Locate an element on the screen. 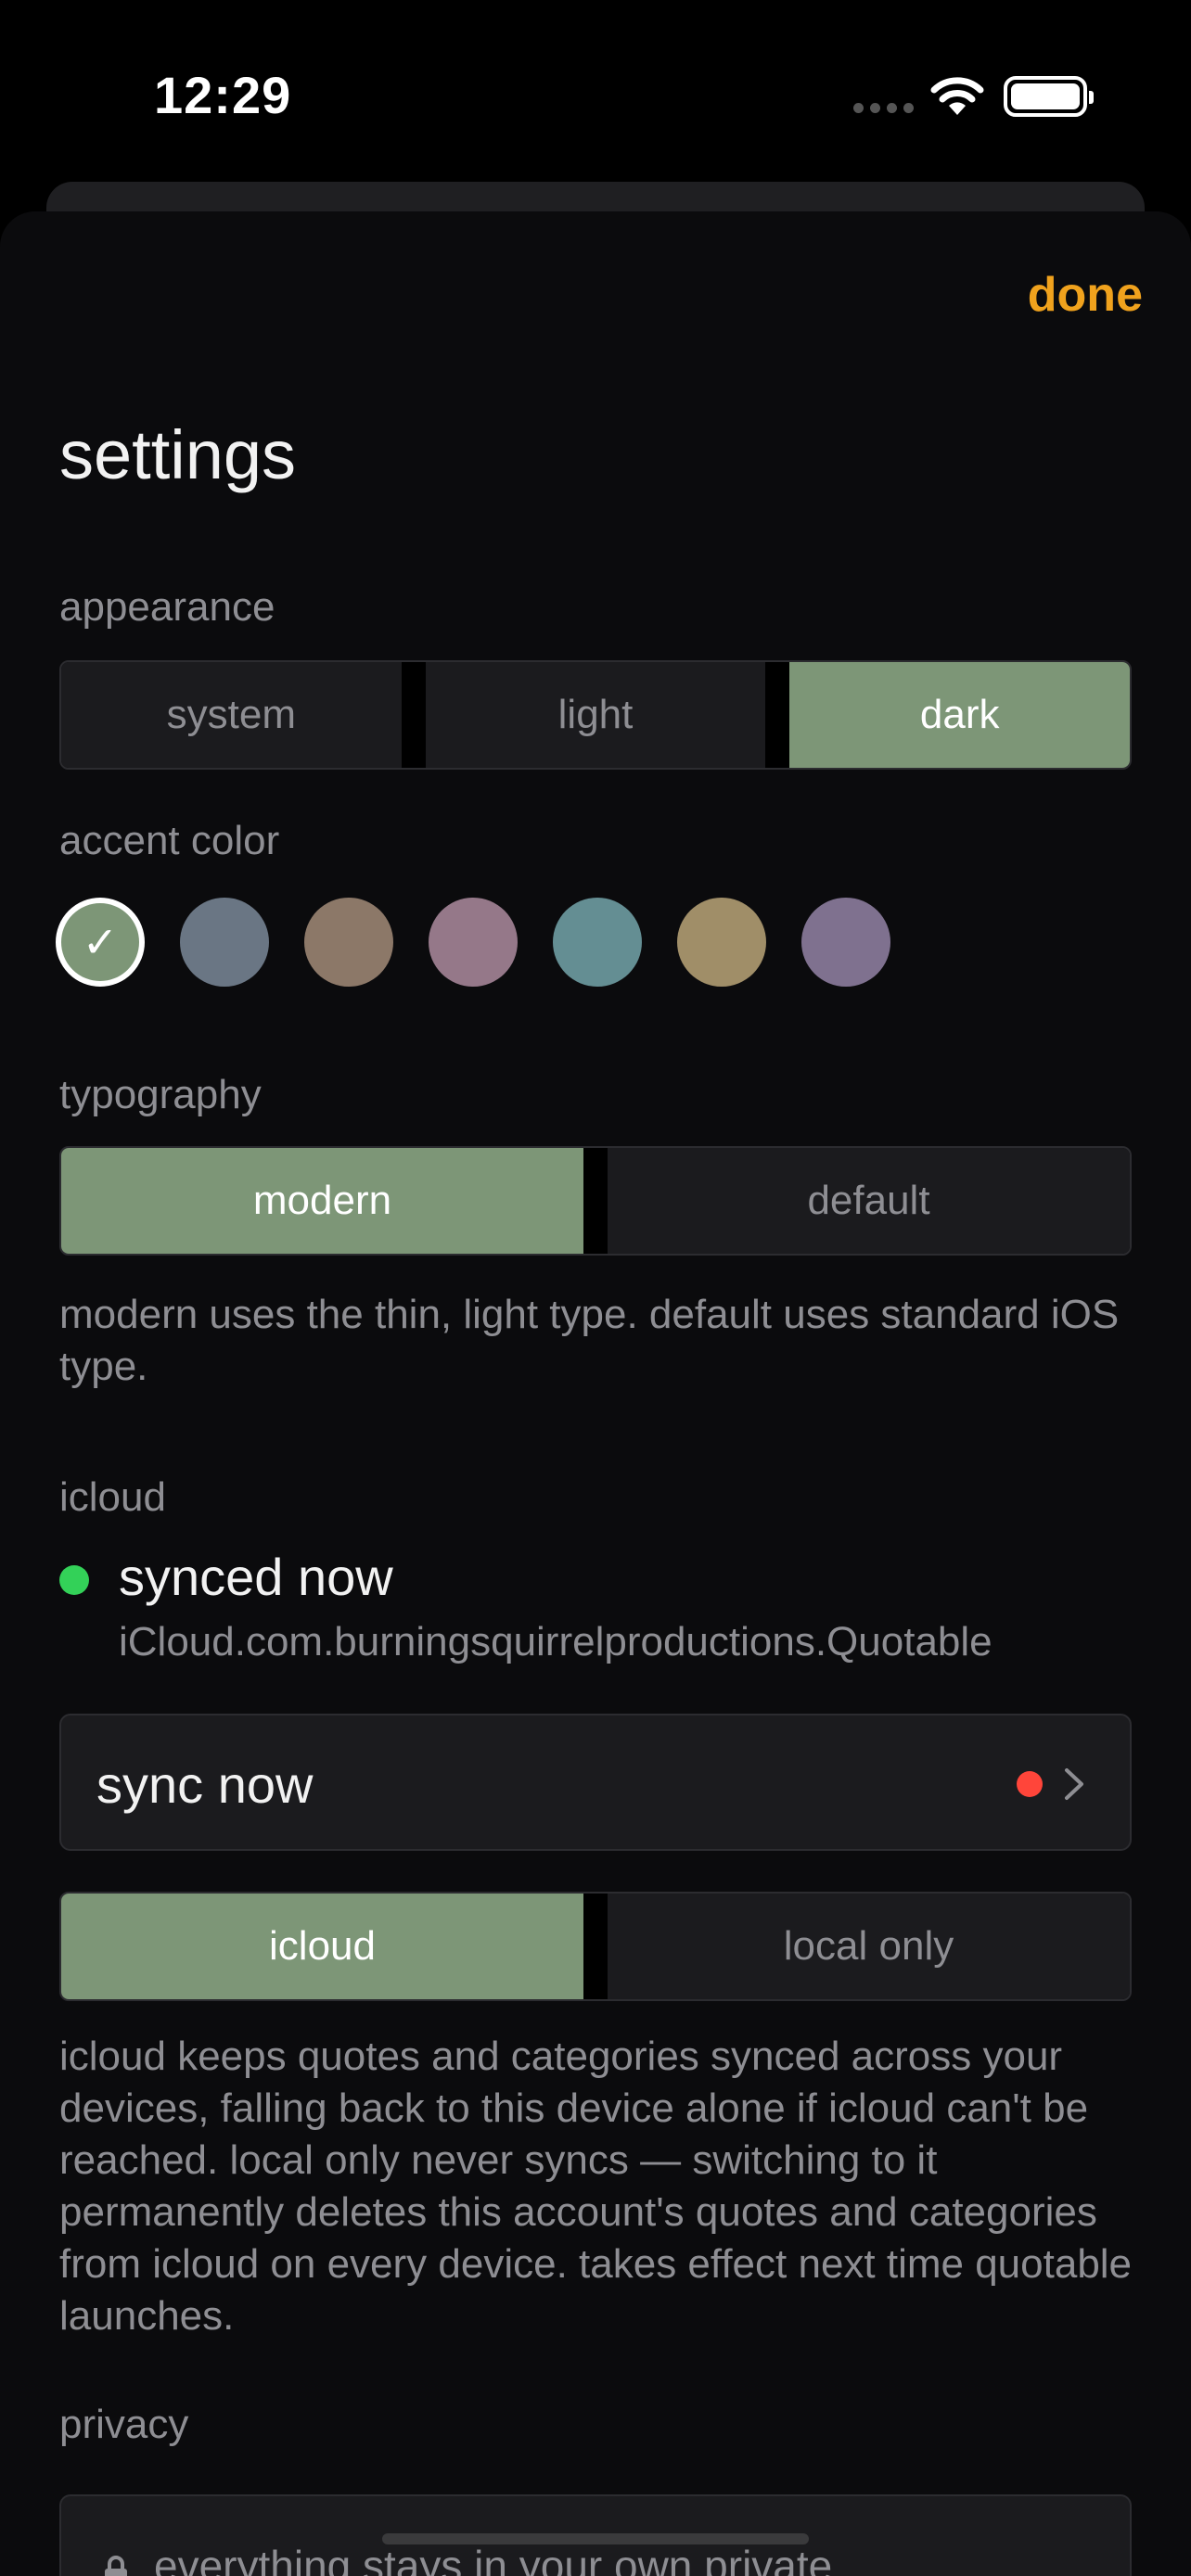 Image resolution: width=1191 pixels, height=2576 pixels. icloud-label: icloud is located at coordinates (112, 1497).